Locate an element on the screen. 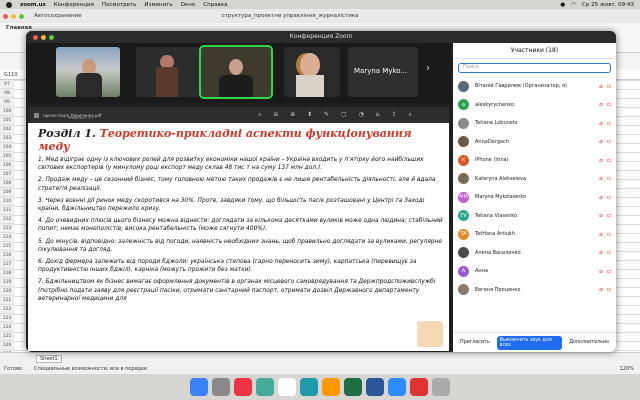  row-number: 112 is located at coordinates (7, 219).